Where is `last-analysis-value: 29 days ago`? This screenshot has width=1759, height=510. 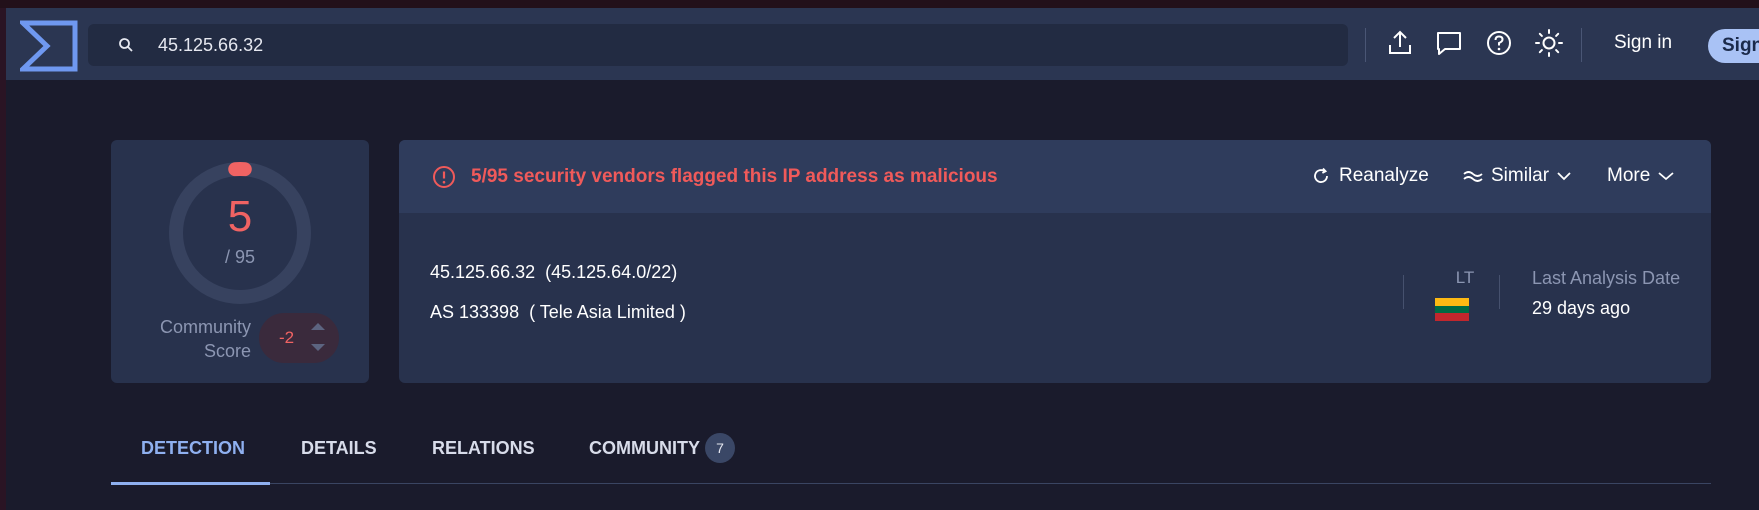 last-analysis-value: 29 days ago is located at coordinates (1581, 308).